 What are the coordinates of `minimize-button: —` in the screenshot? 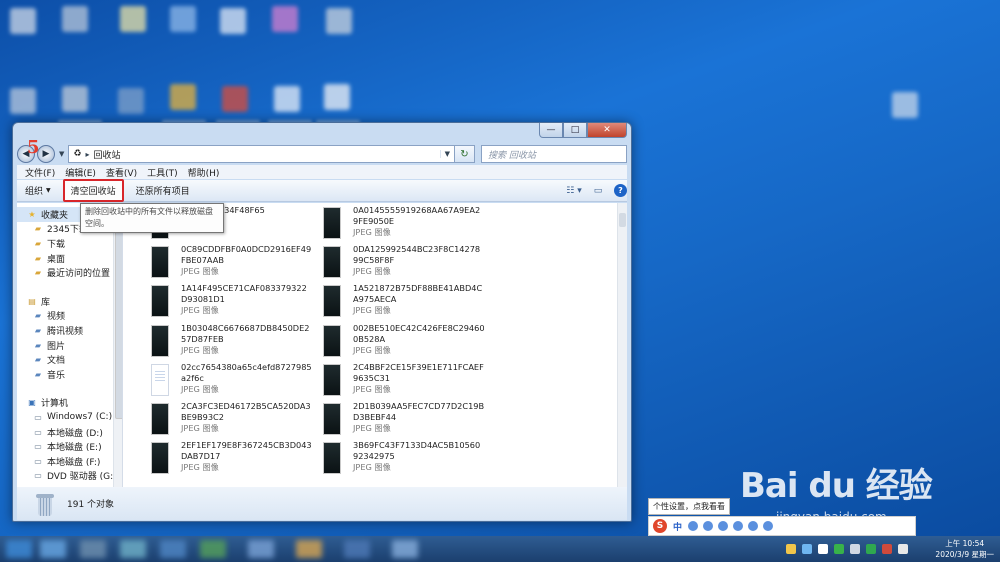 It's located at (551, 130).